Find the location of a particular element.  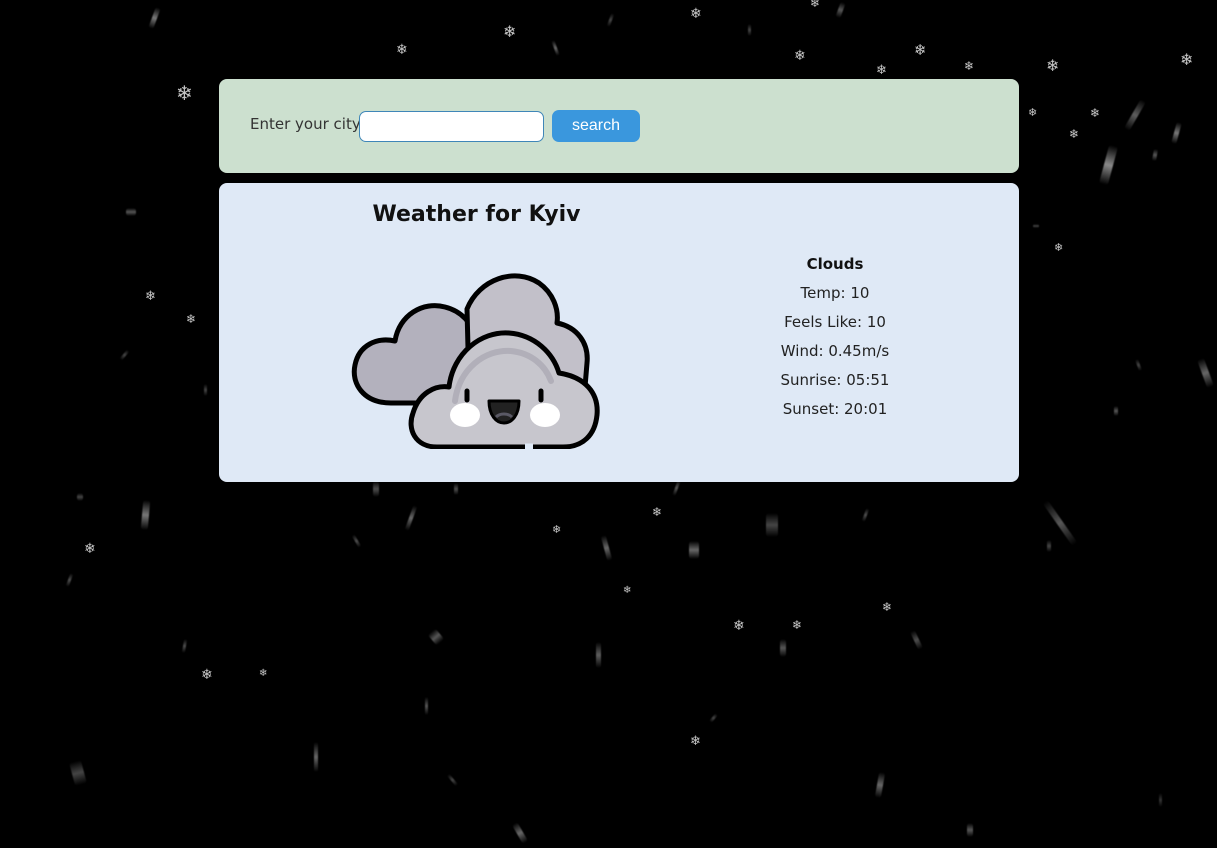

city-label: Enter your city is located at coordinates (305, 124).